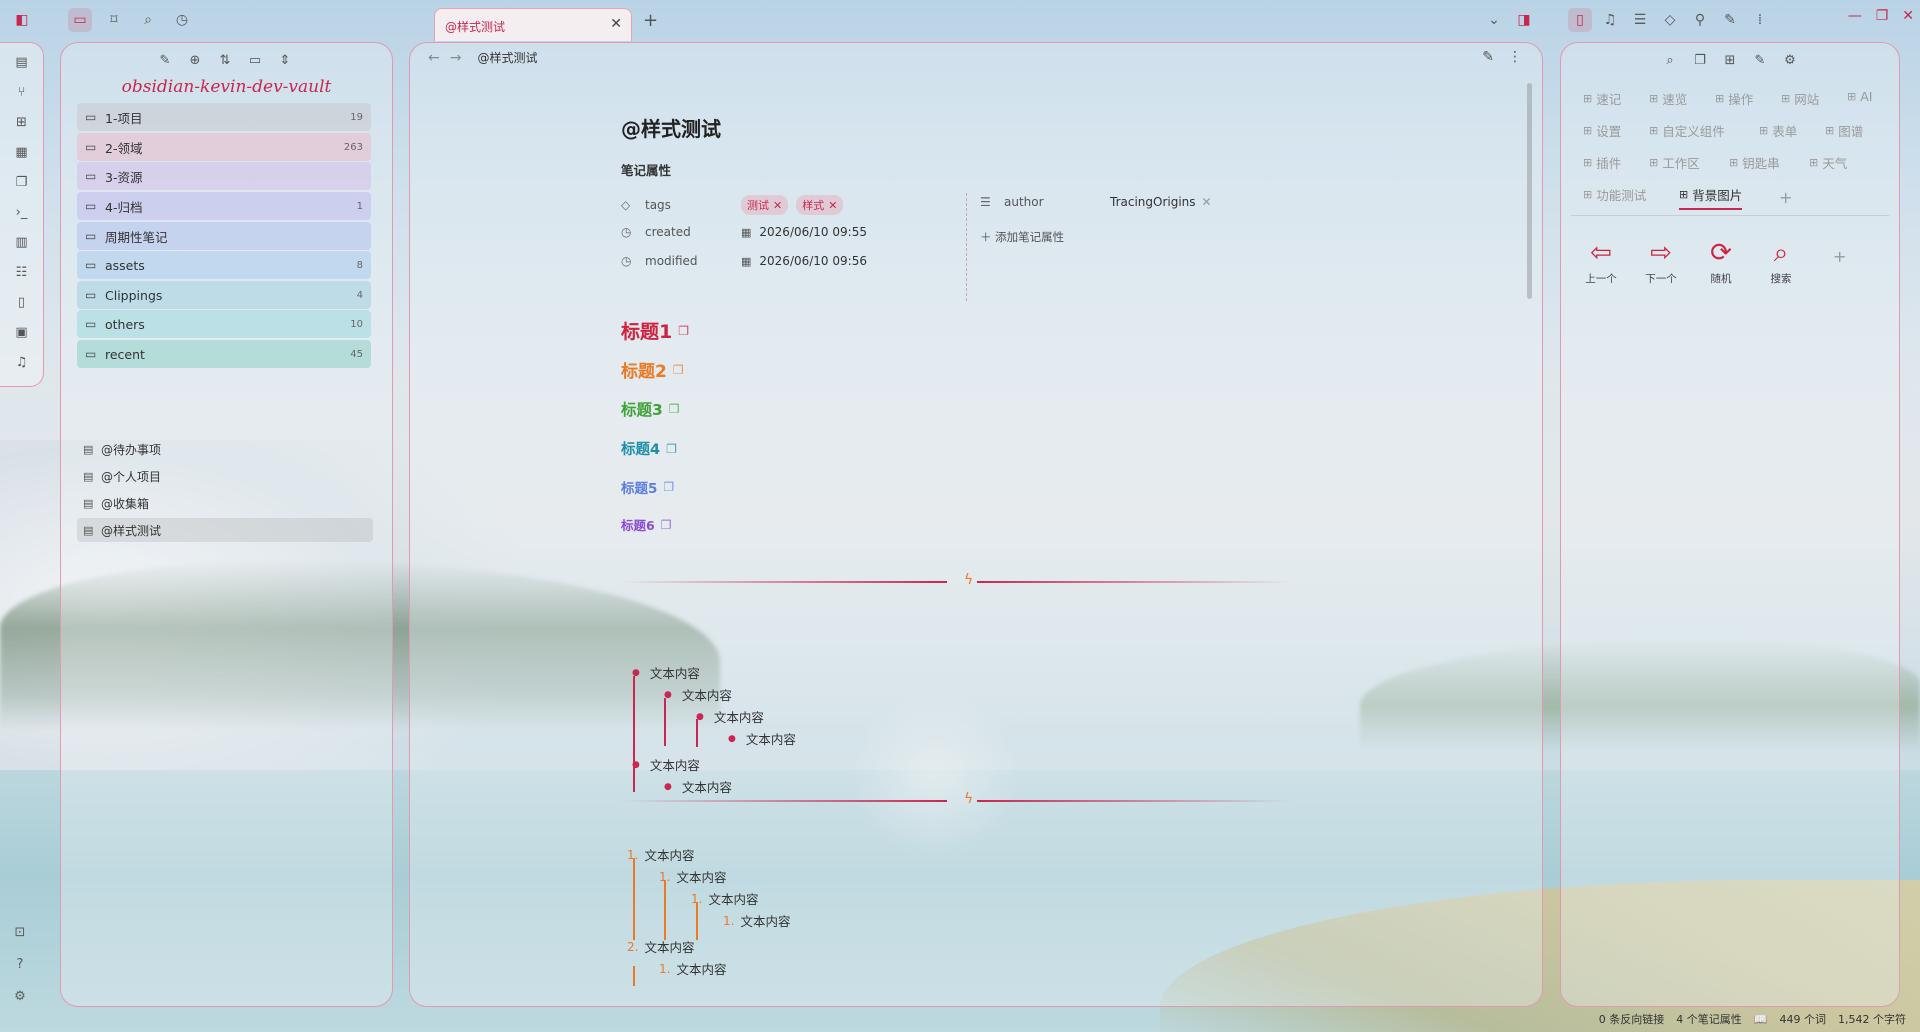  Describe the element at coordinates (1153, 202) in the screenshot. I see `property-value: TracingOrigins` at that location.